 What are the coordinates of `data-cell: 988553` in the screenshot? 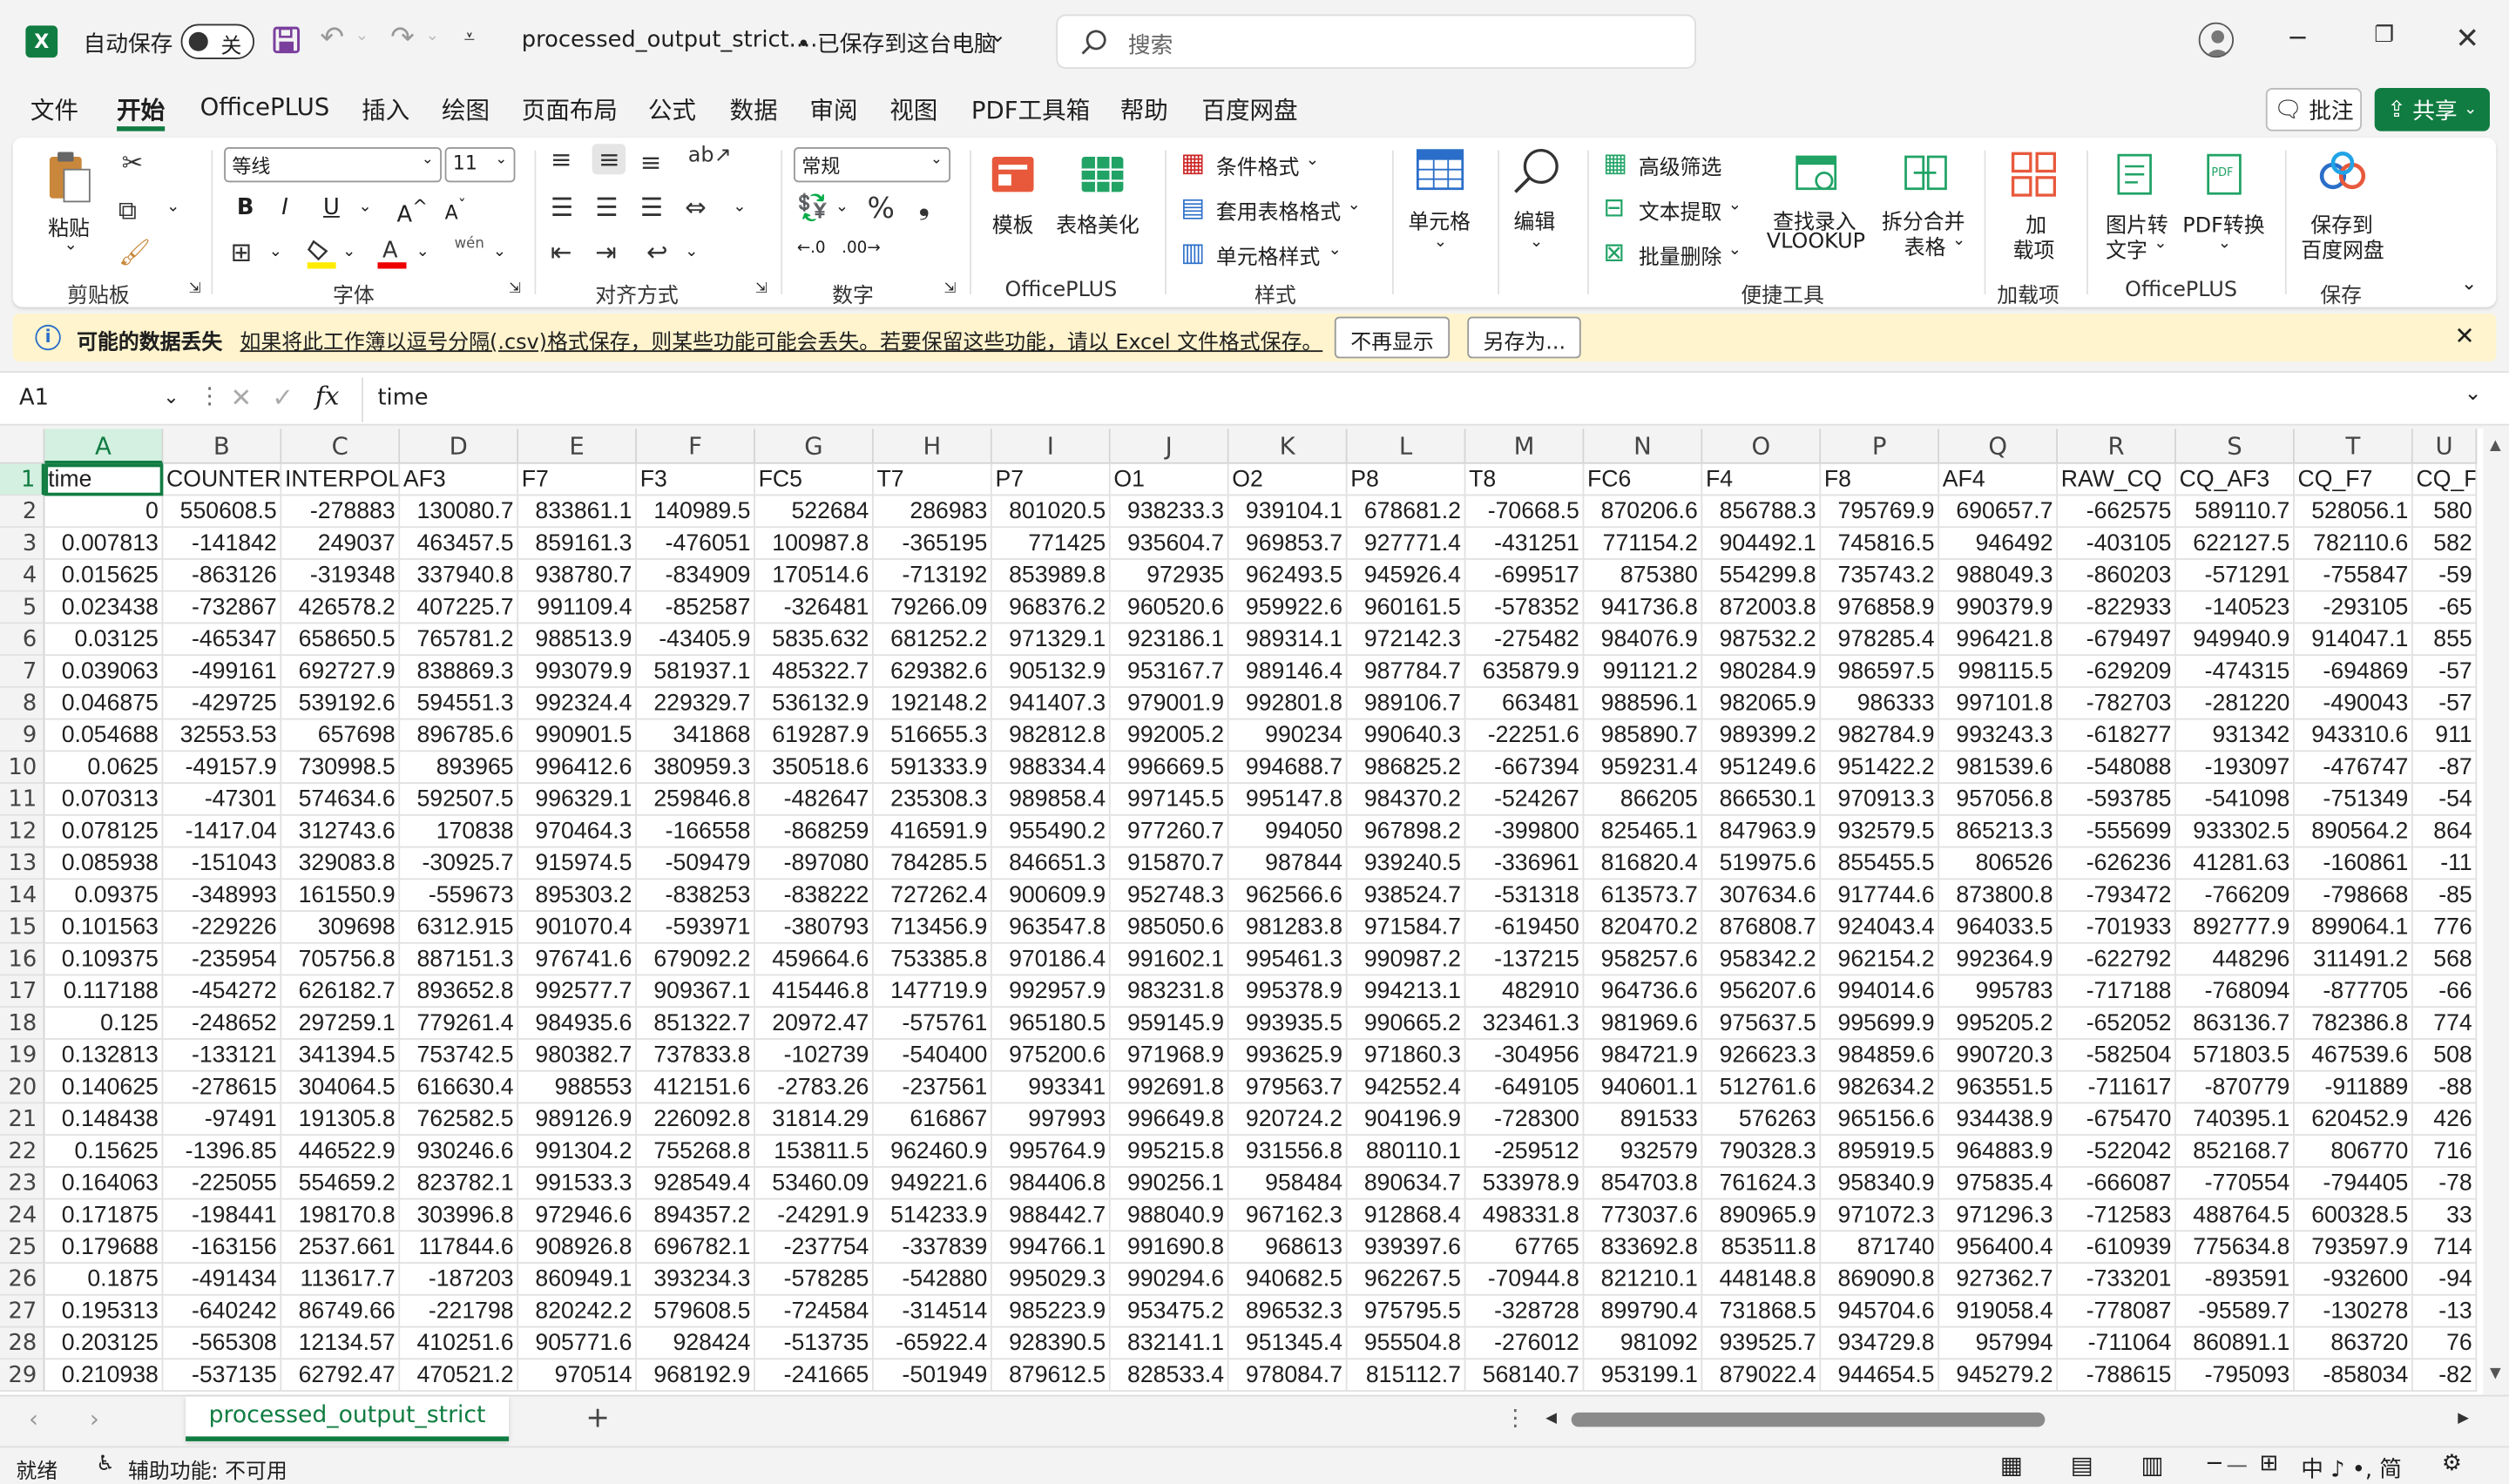 It's located at (578, 1087).